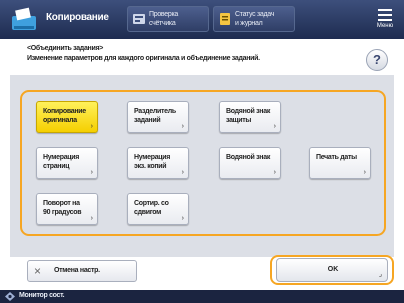 This screenshot has width=404, height=303. Describe the element at coordinates (162, 23) in the screenshot. I see `counter-button-line2: счётчика` at that location.